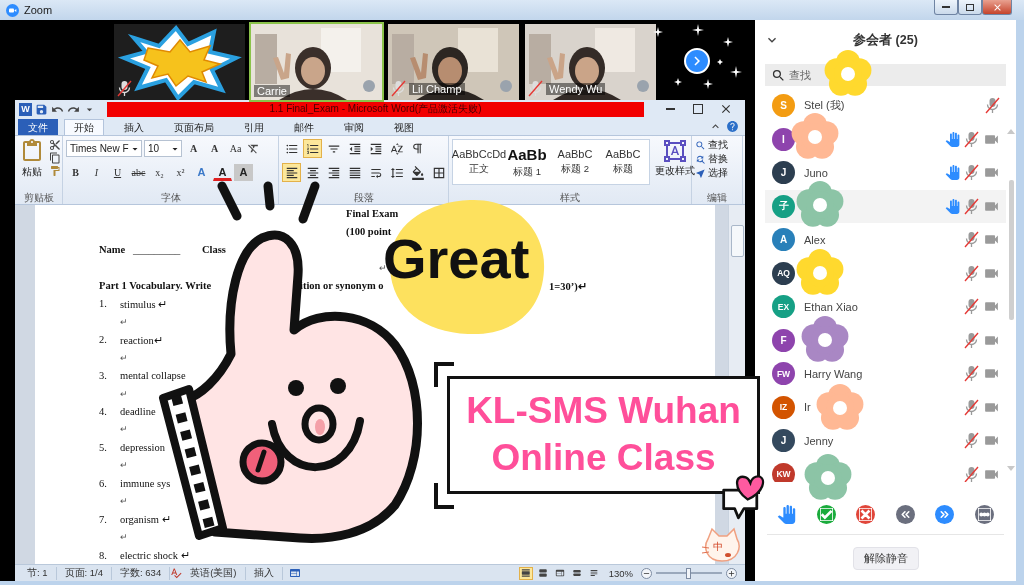 This screenshot has height=585, width=1024. Describe the element at coordinates (180, 172) in the screenshot. I see `superscript-button: x²` at that location.